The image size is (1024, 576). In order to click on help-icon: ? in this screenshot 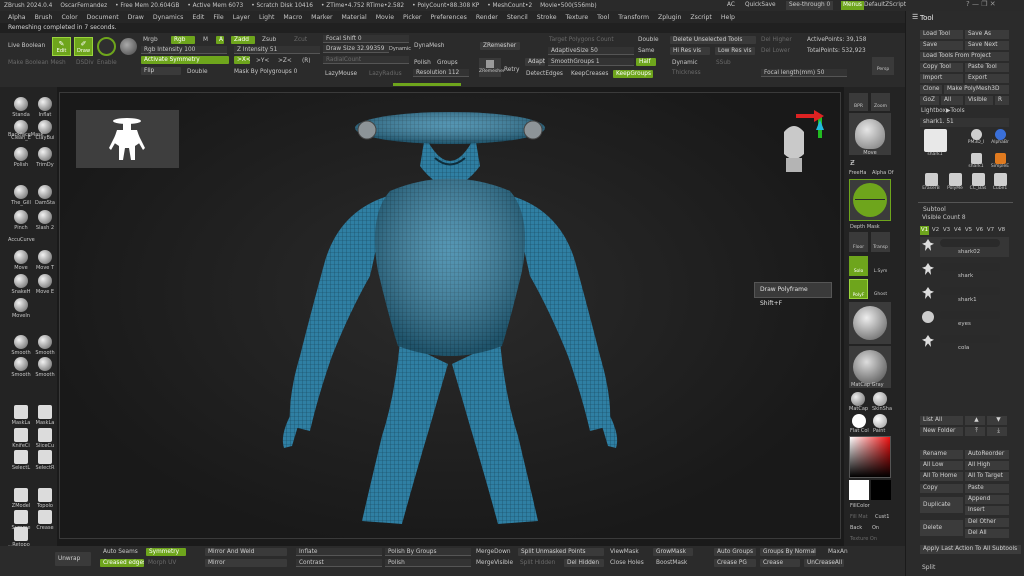, I will do `click(968, 4)`.